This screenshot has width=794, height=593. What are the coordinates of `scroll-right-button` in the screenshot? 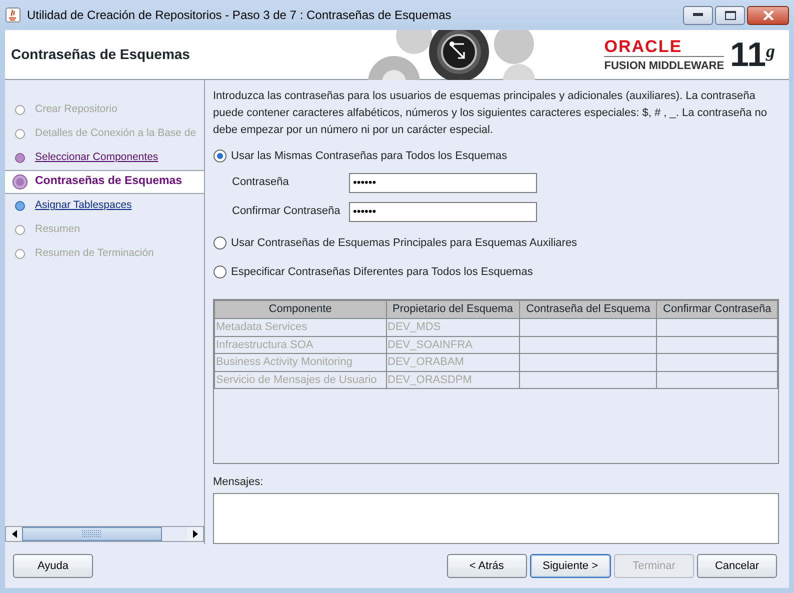 It's located at (195, 534).